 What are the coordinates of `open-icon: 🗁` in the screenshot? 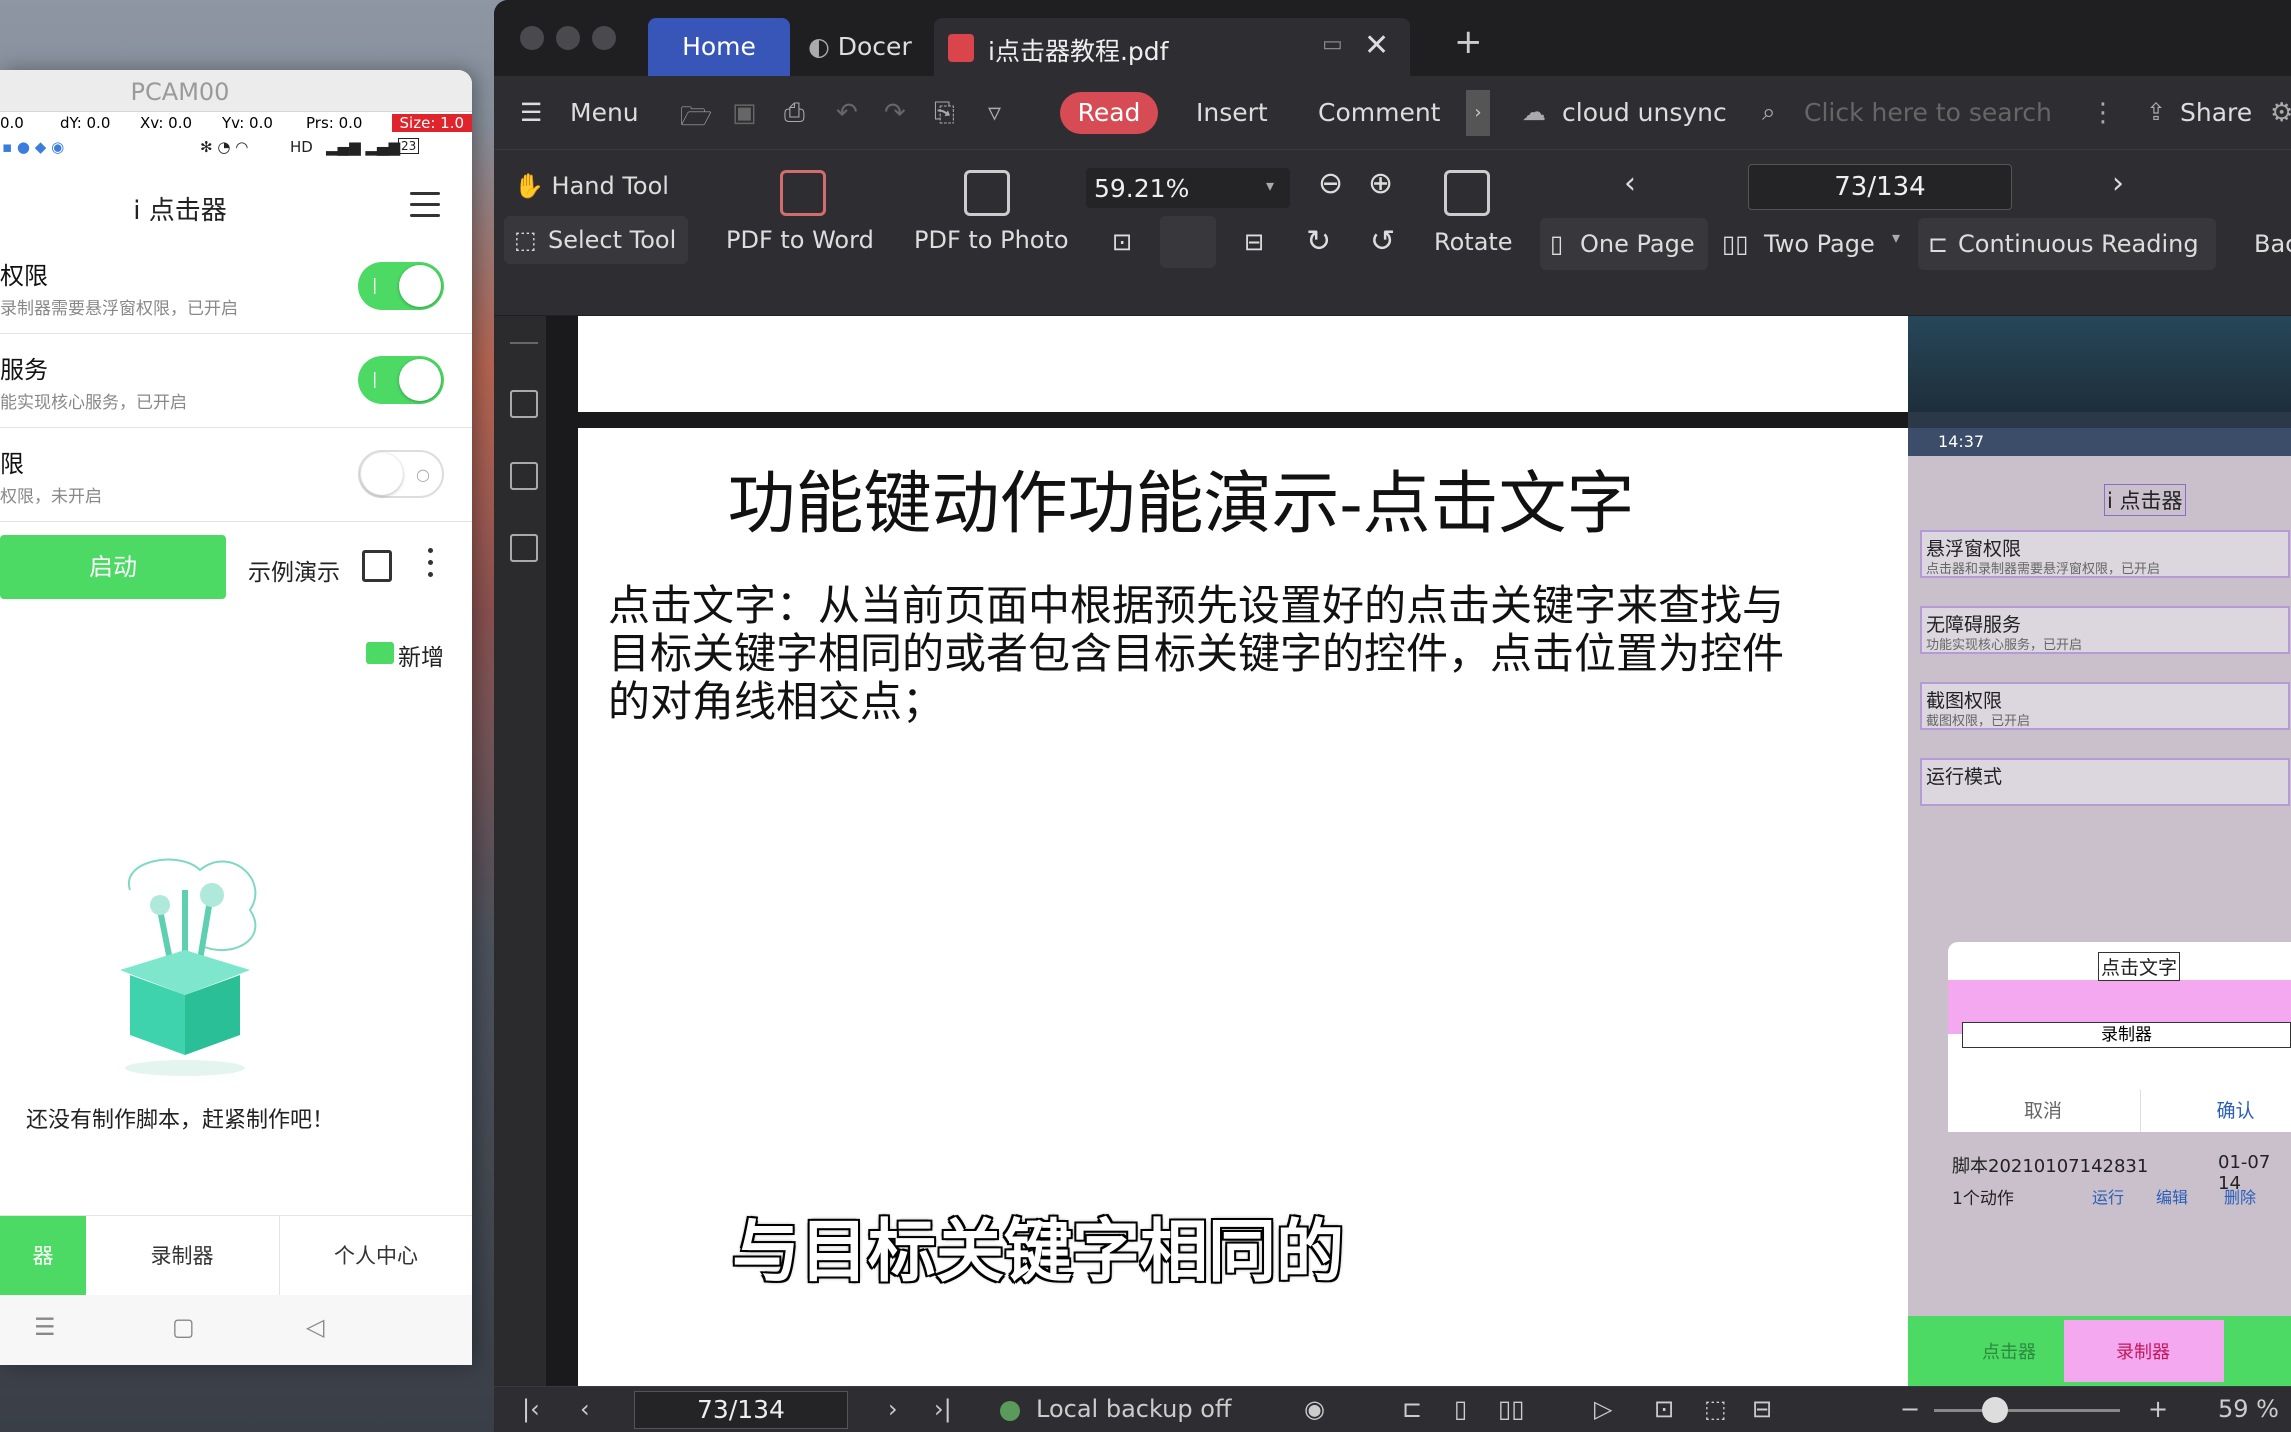 It's located at (696, 120).